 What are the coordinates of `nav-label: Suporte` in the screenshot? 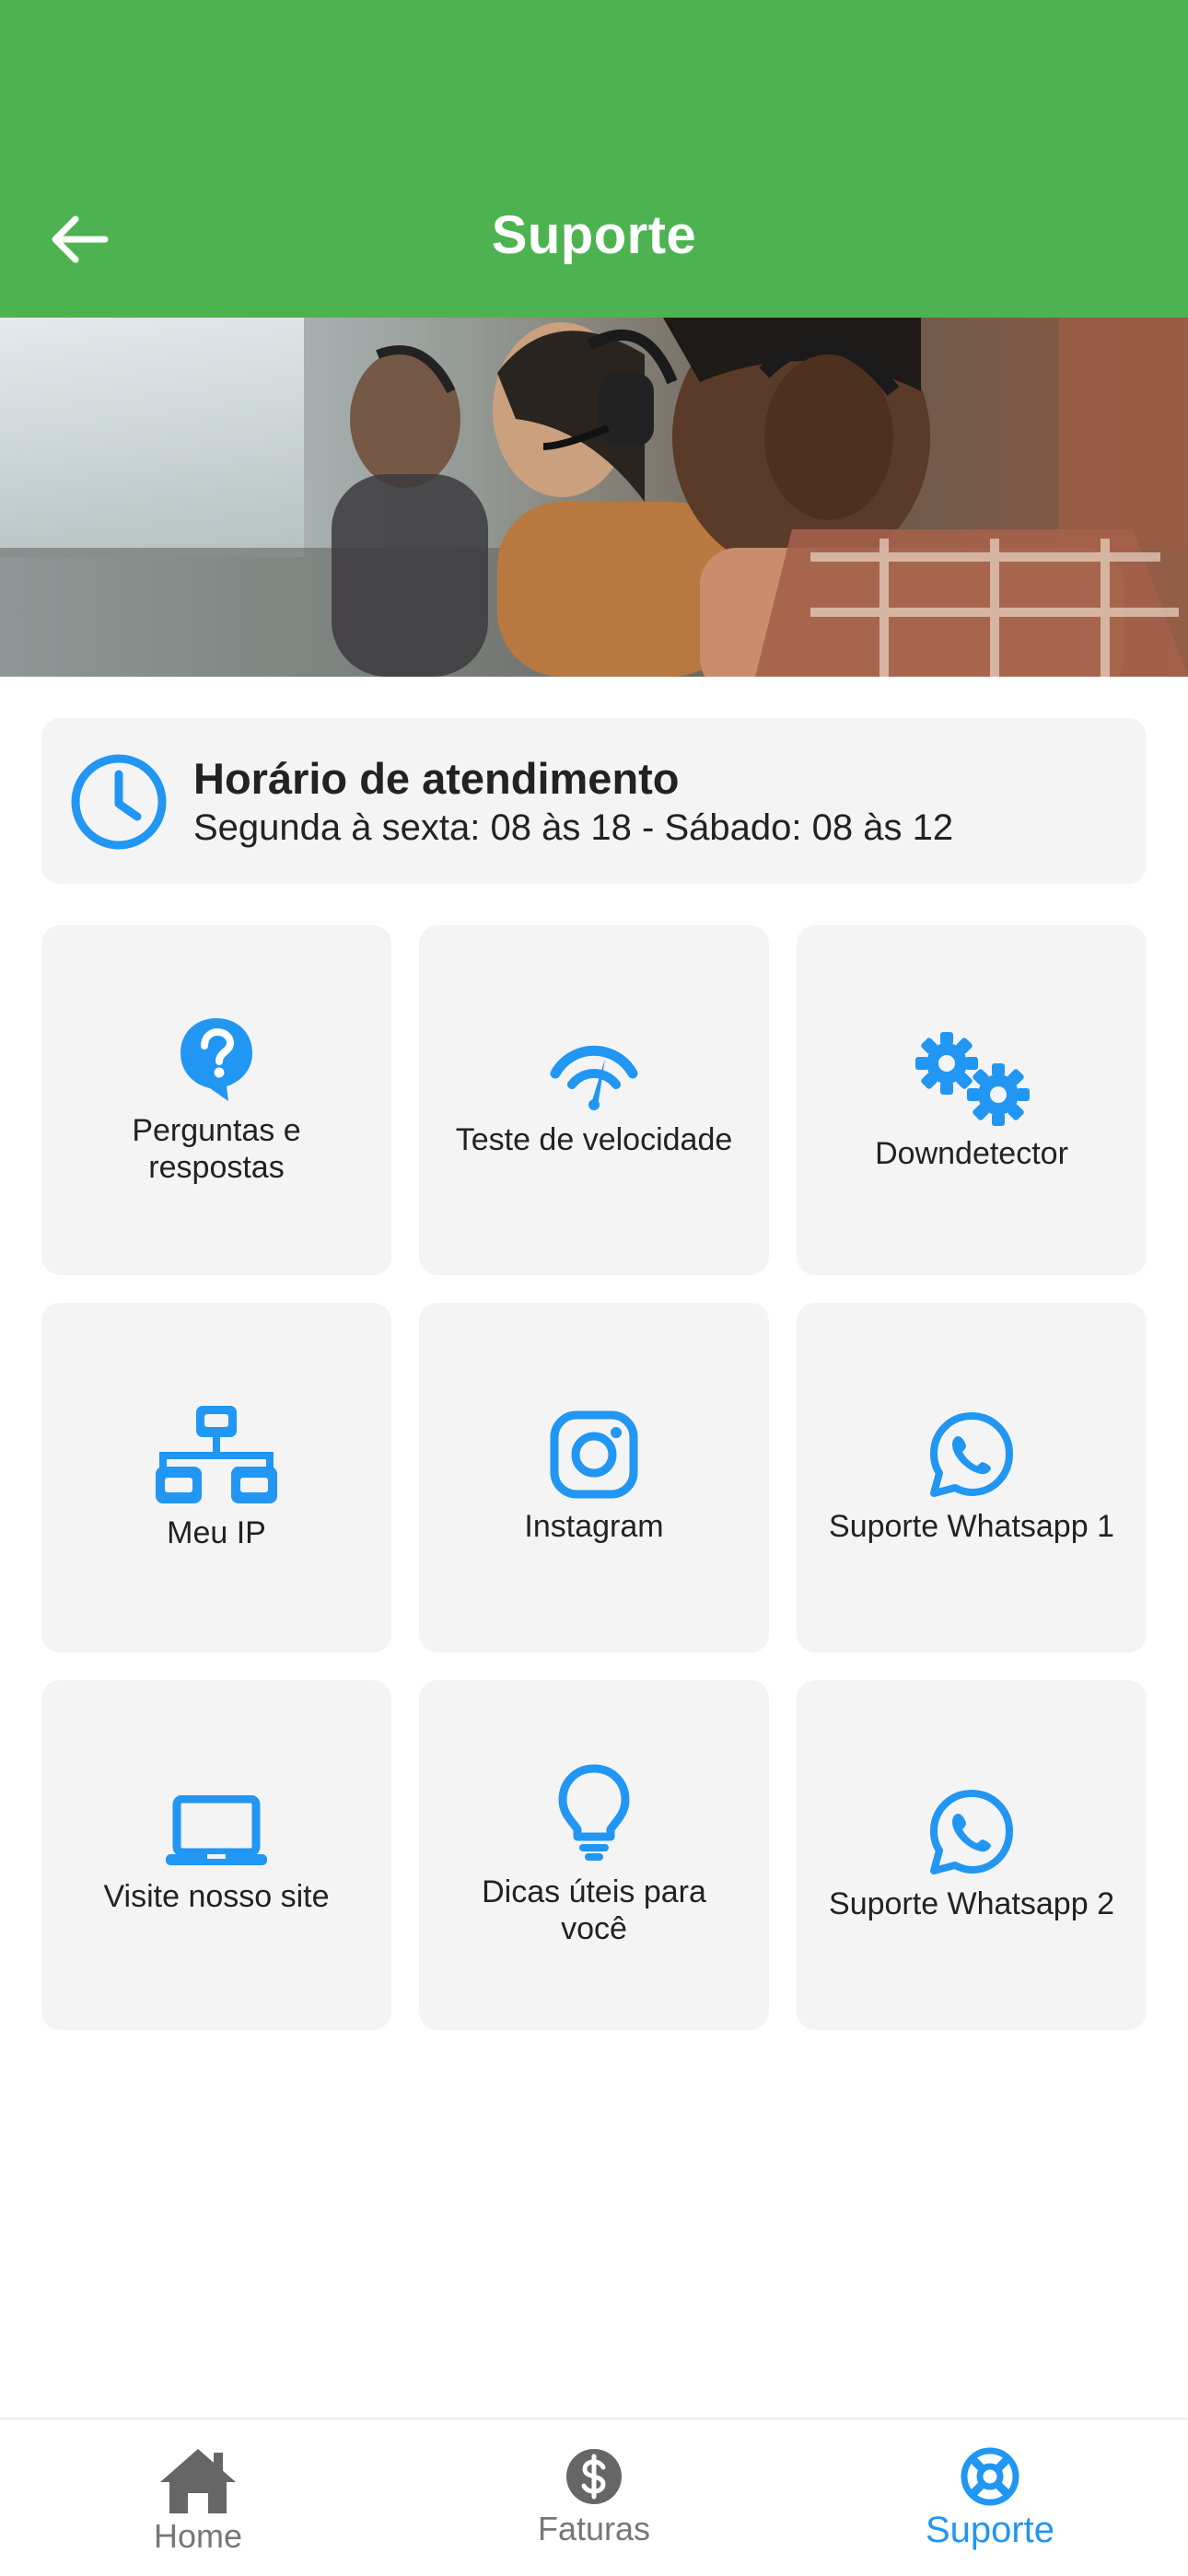 It's located at (990, 2530).